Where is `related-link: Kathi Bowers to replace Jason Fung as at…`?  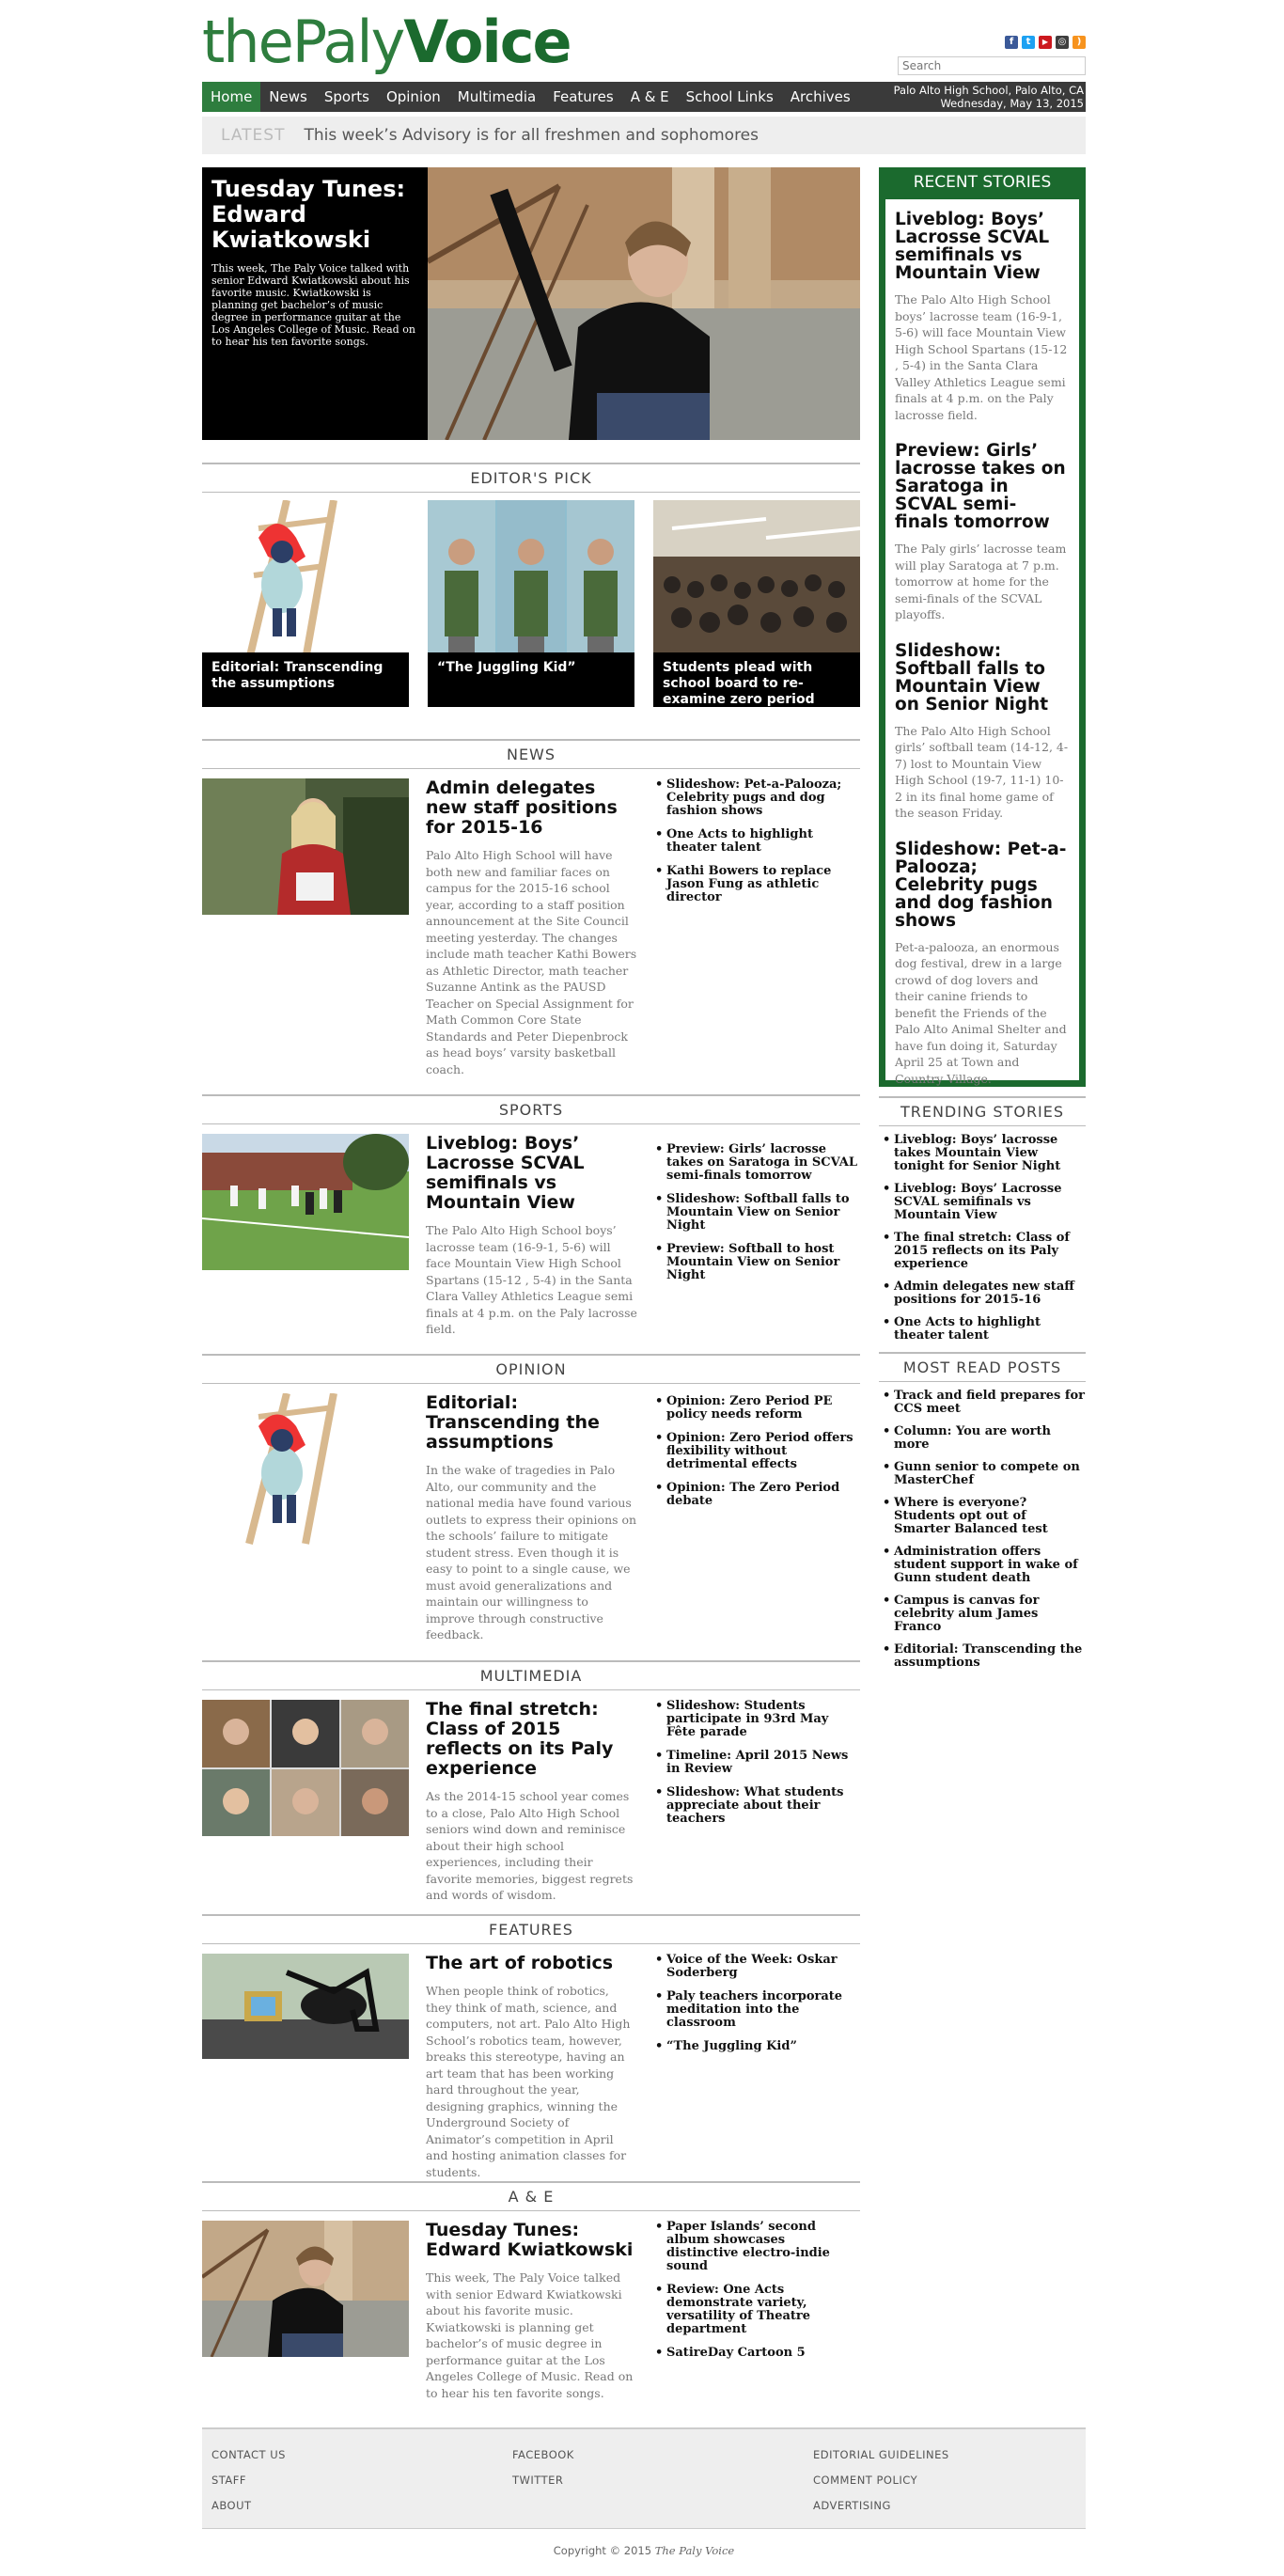 related-link: Kathi Bowers to replace Jason Fung as at… is located at coordinates (756, 885).